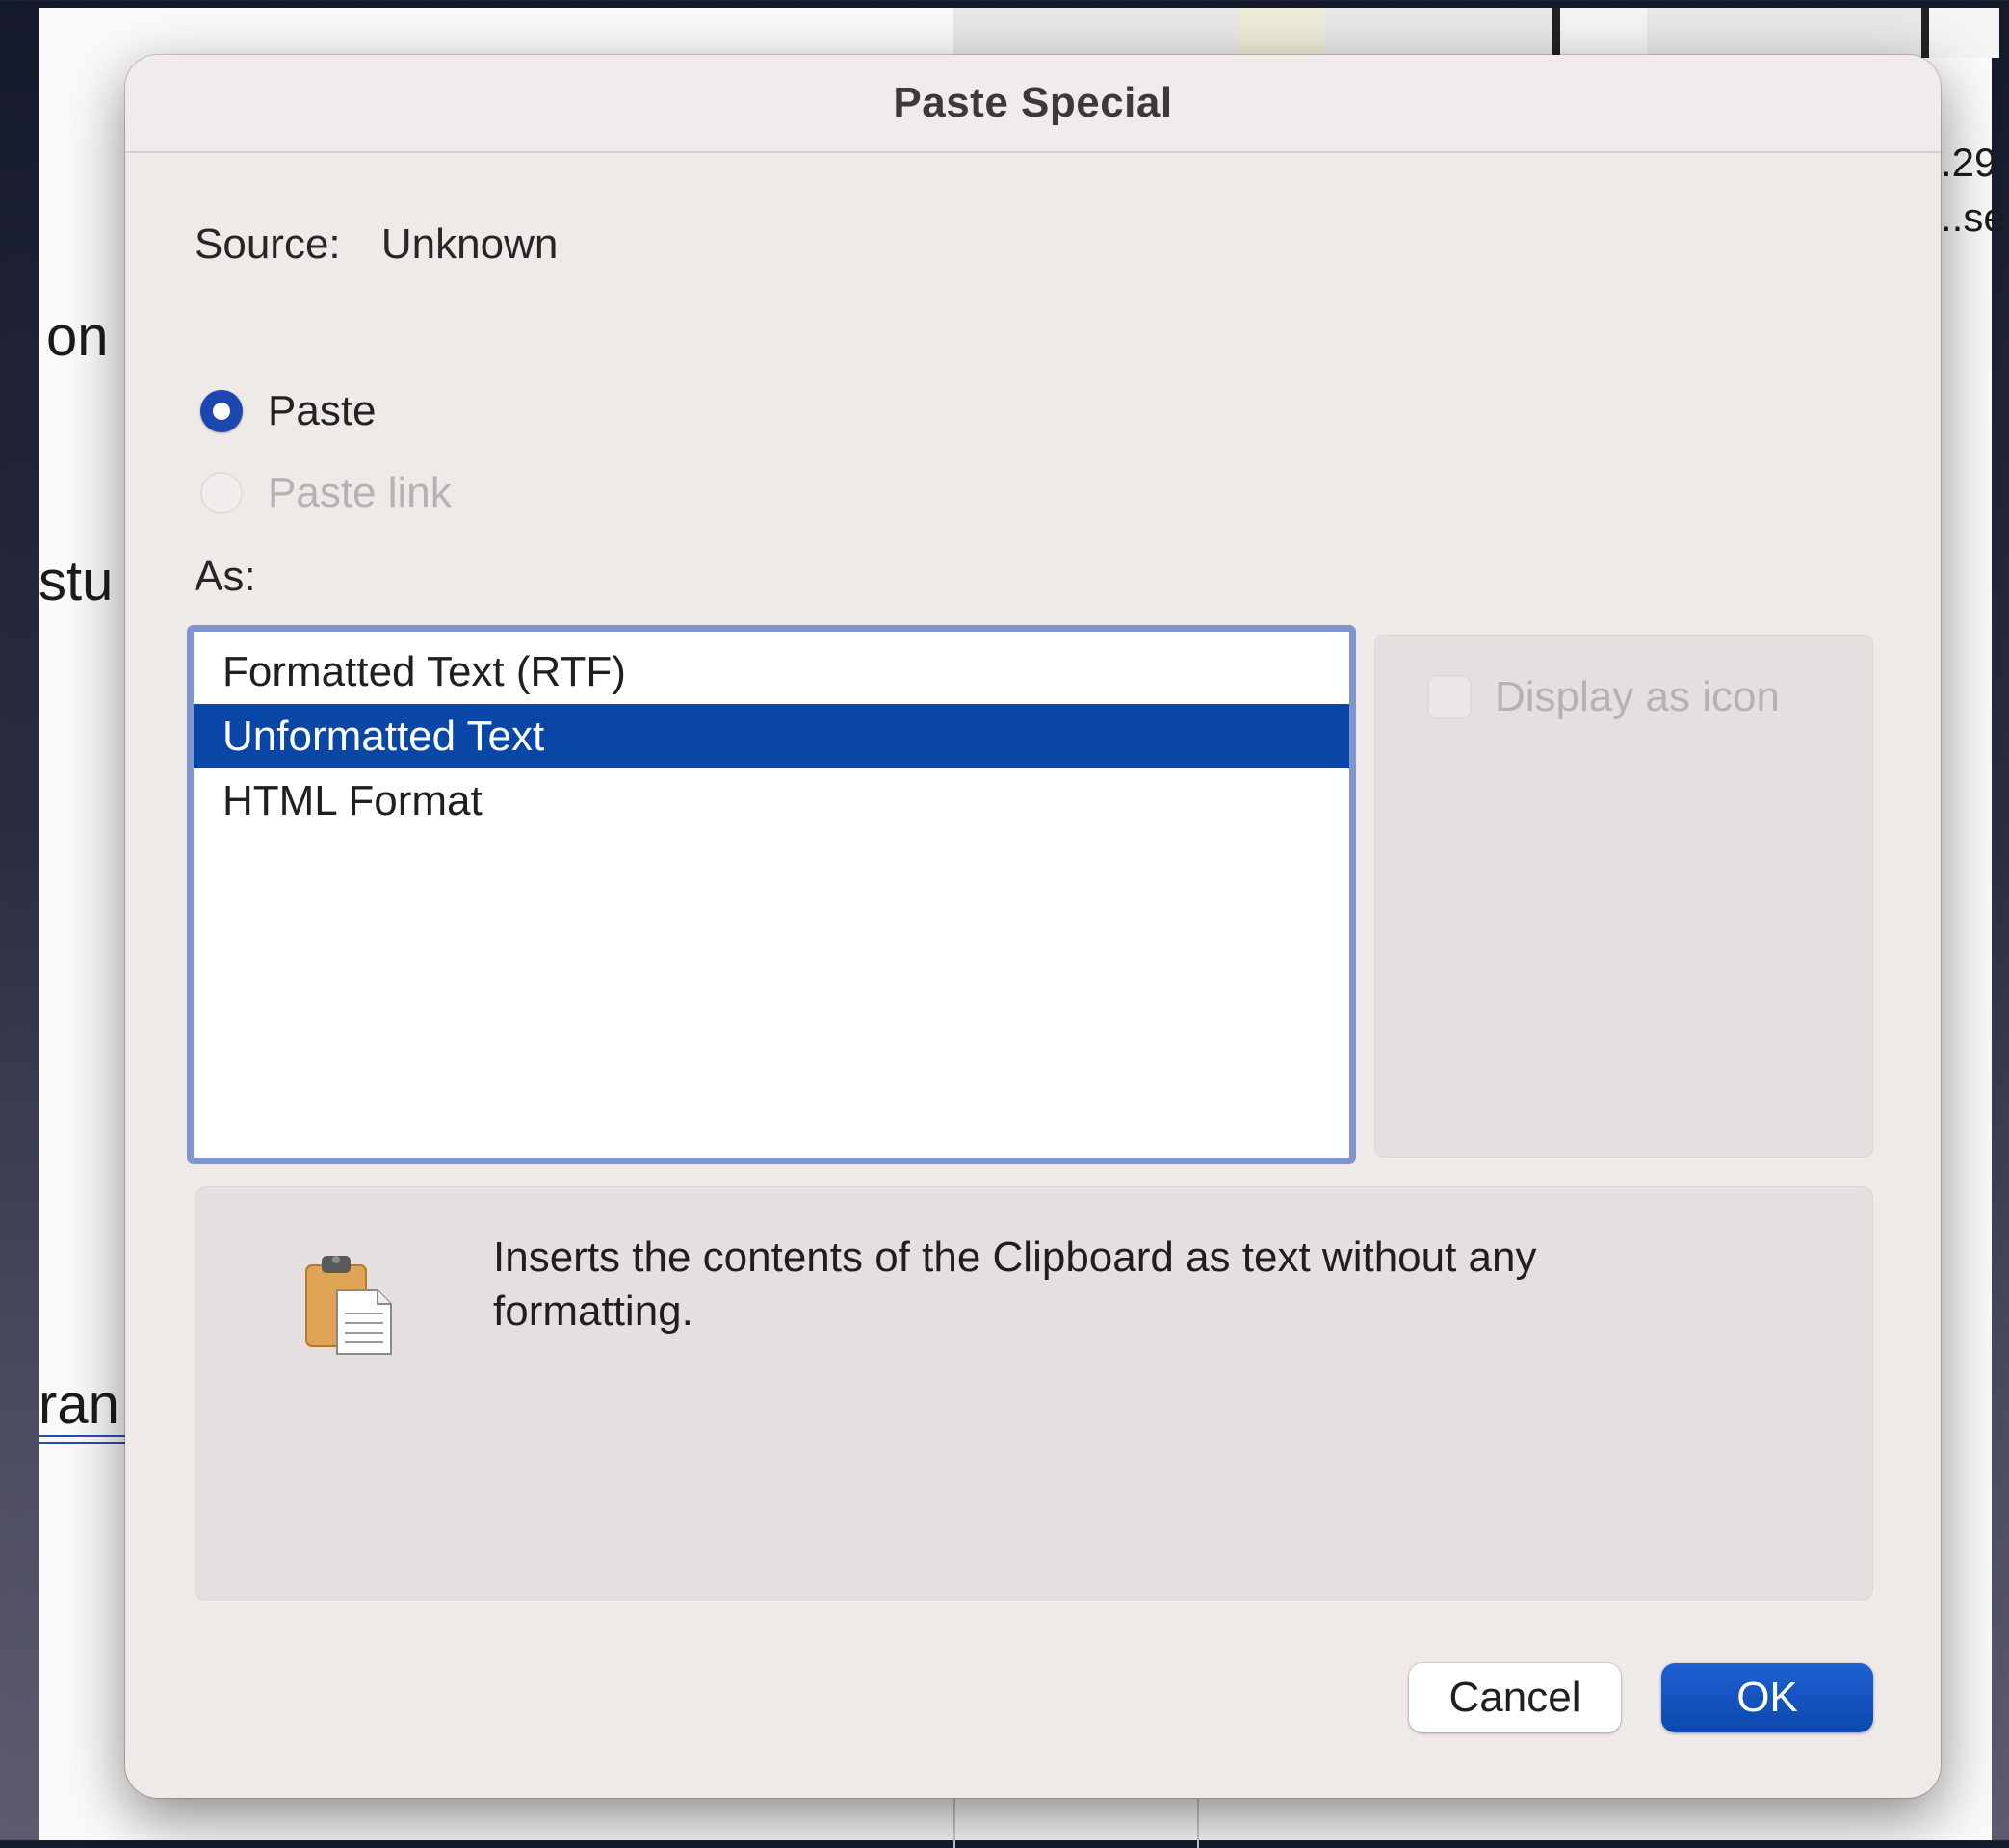 The image size is (2009, 1848). Describe the element at coordinates (1969, 163) in the screenshot. I see `background-text-fragment: .29` at that location.